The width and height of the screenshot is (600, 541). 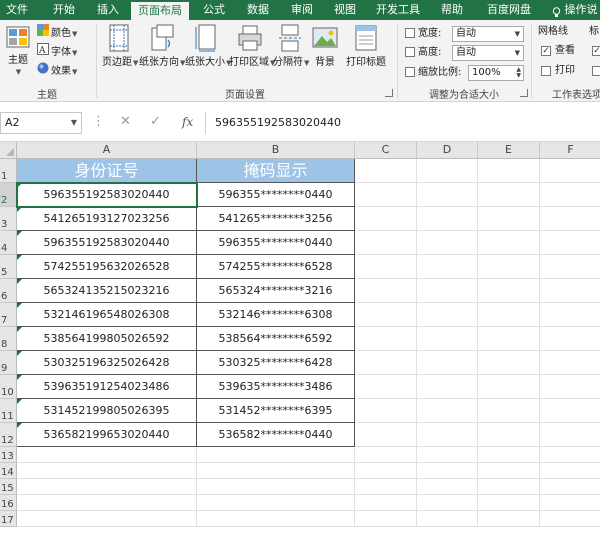 I want to click on width-select: 自动 ▼, so click(x=488, y=34).